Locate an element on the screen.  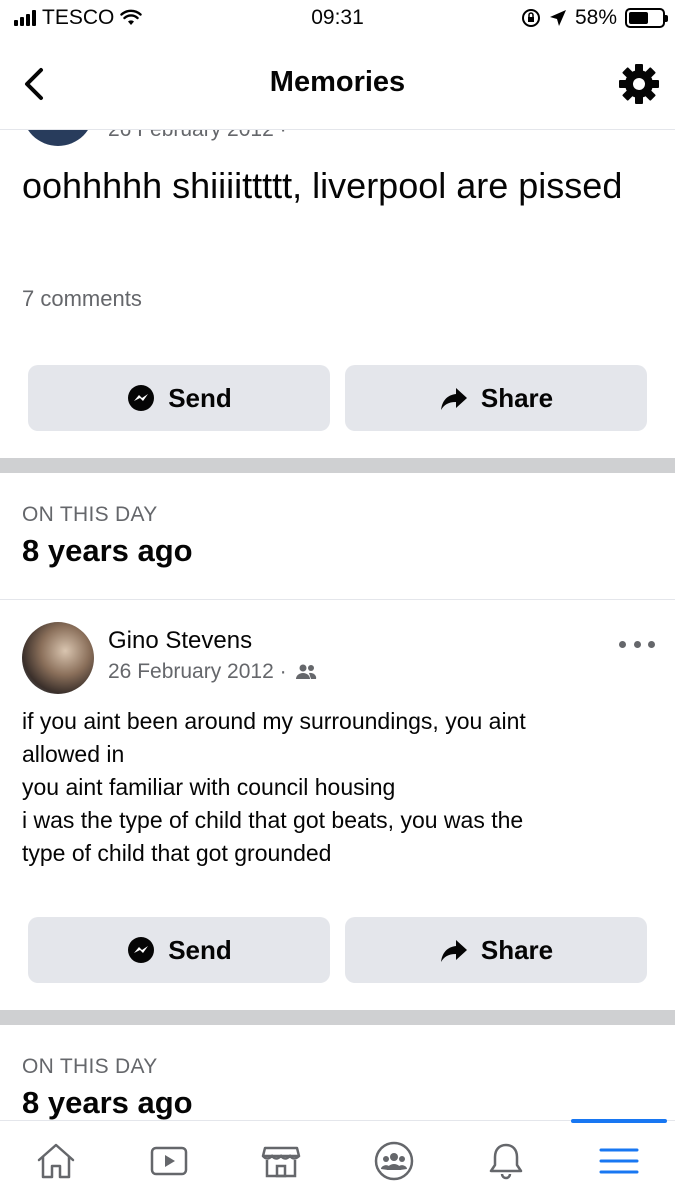
orientation-lock-icon is located at coordinates (530, 18).